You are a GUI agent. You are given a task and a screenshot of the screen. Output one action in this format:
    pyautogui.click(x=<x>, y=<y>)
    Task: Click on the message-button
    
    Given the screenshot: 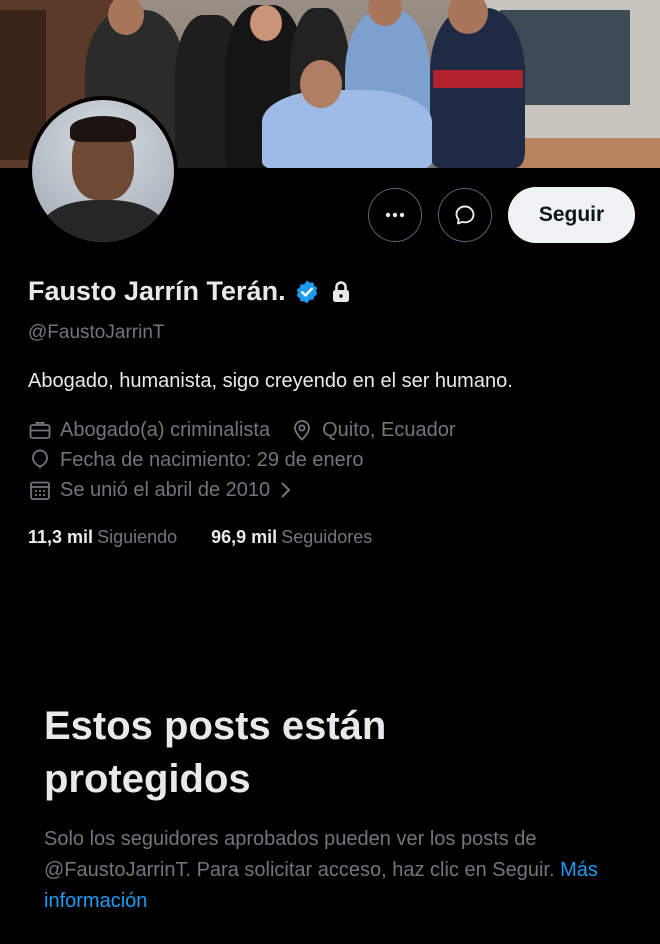 What is the action you would take?
    pyautogui.click(x=465, y=215)
    